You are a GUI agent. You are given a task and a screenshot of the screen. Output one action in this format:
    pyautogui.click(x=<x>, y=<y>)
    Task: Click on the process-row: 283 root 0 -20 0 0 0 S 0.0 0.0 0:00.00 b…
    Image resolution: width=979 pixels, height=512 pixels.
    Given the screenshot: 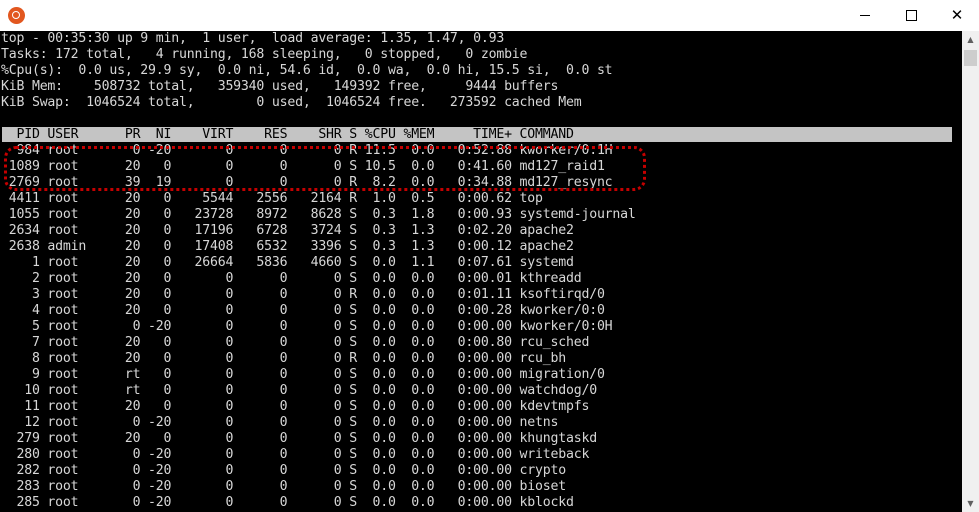 What is the action you would take?
    pyautogui.click(x=283, y=486)
    